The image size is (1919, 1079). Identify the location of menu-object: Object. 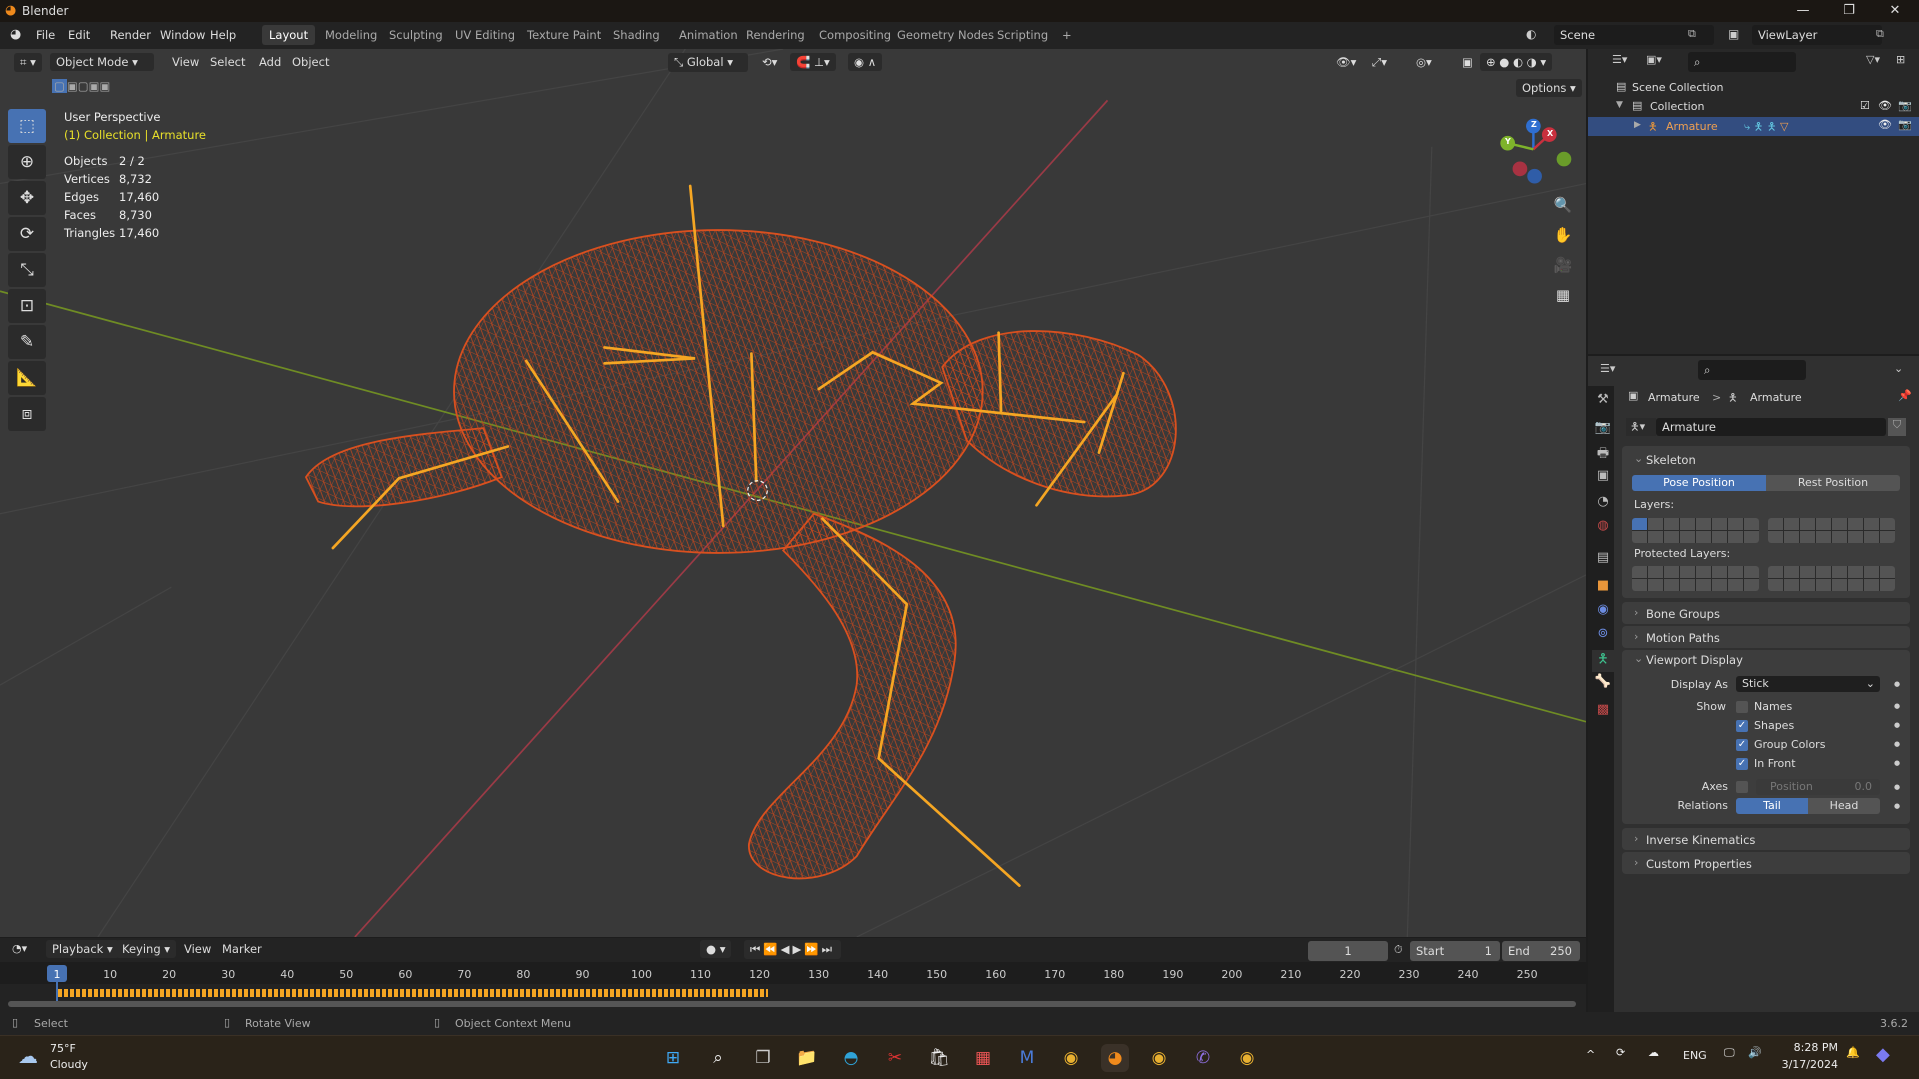
(310, 62).